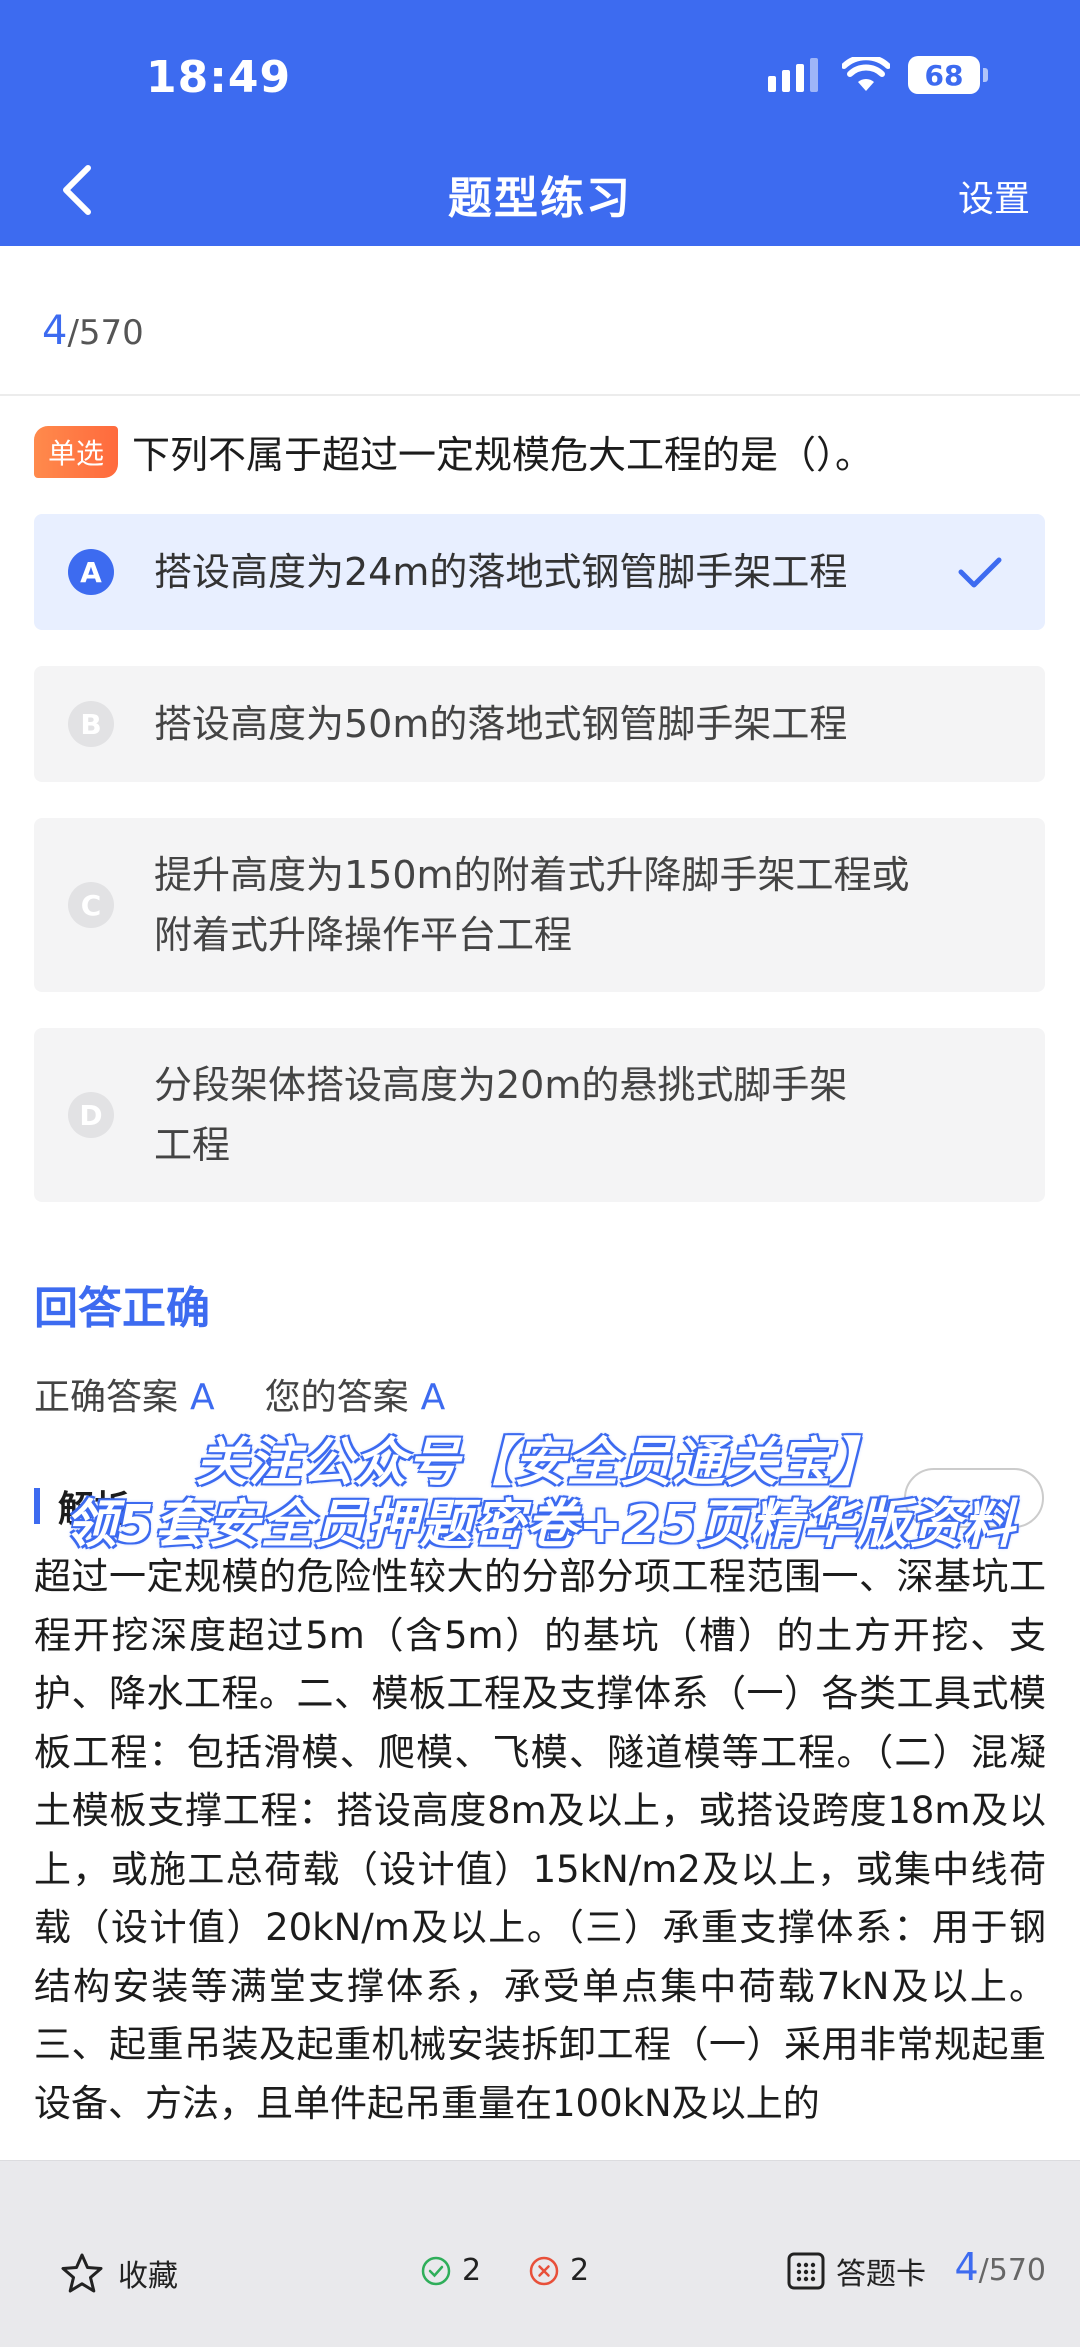  I want to click on divider, so click(540, 395).